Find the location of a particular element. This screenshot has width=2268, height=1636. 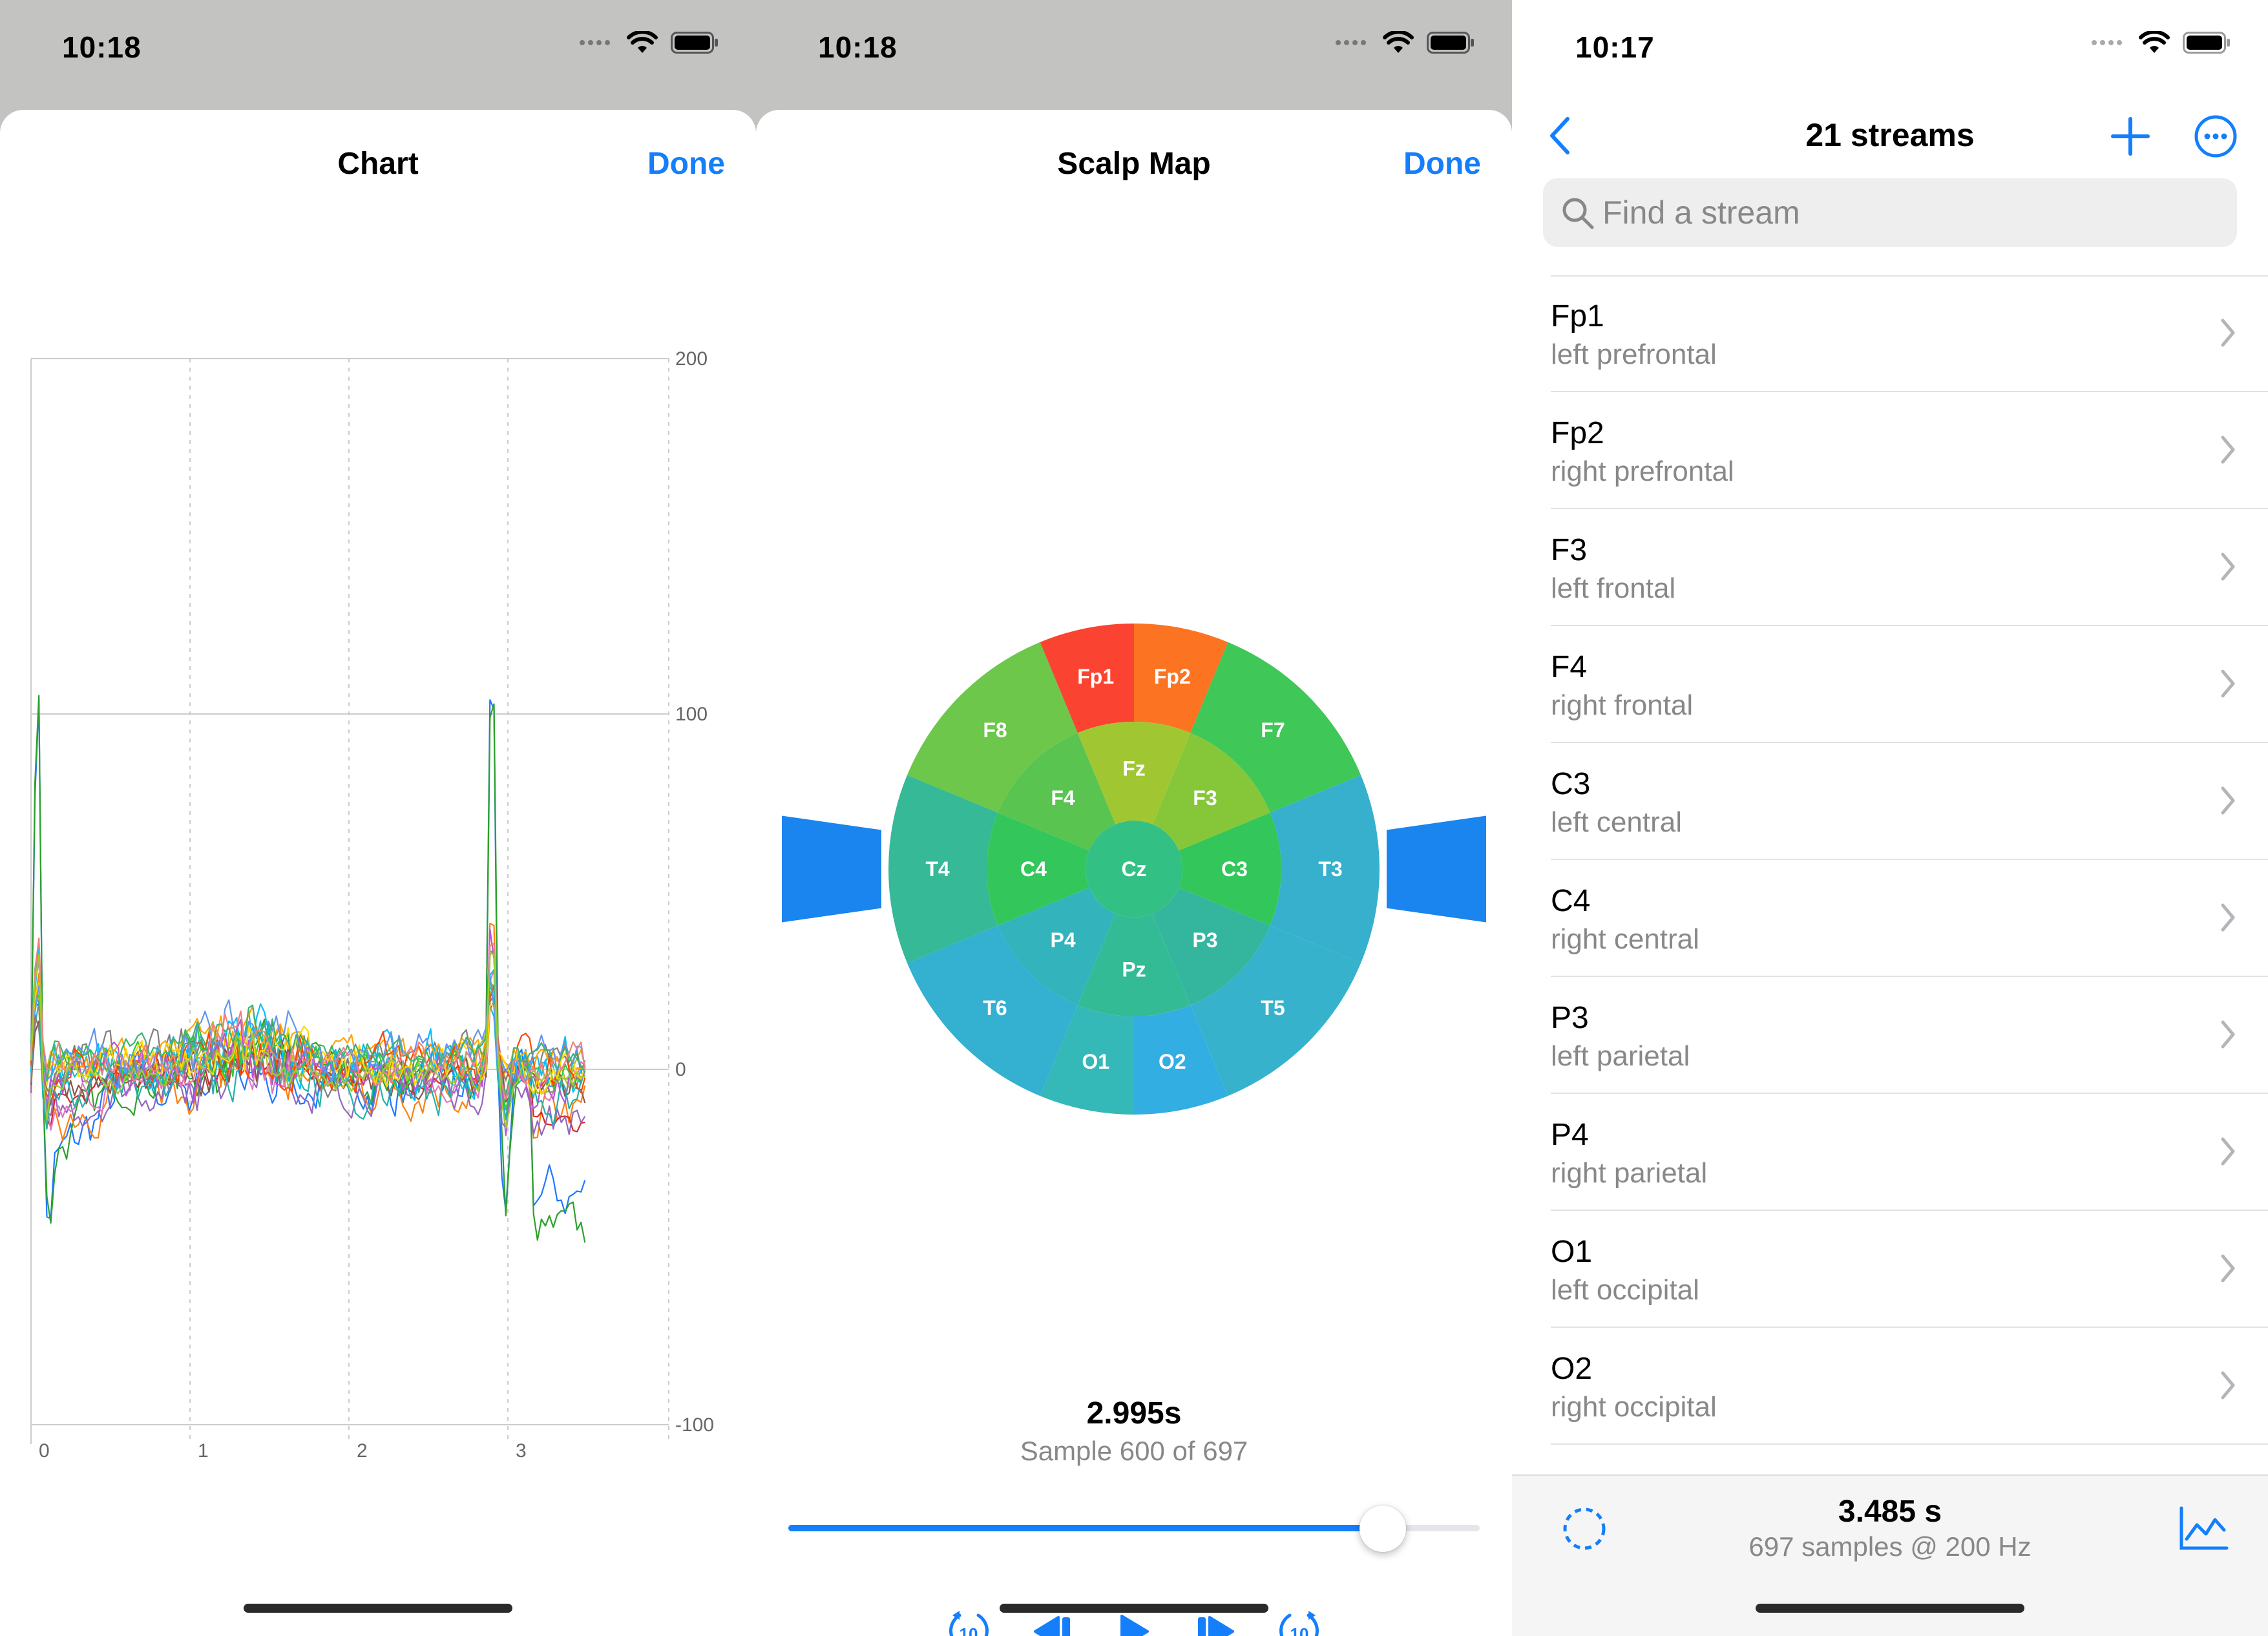

search-input is located at coordinates (1913, 213).